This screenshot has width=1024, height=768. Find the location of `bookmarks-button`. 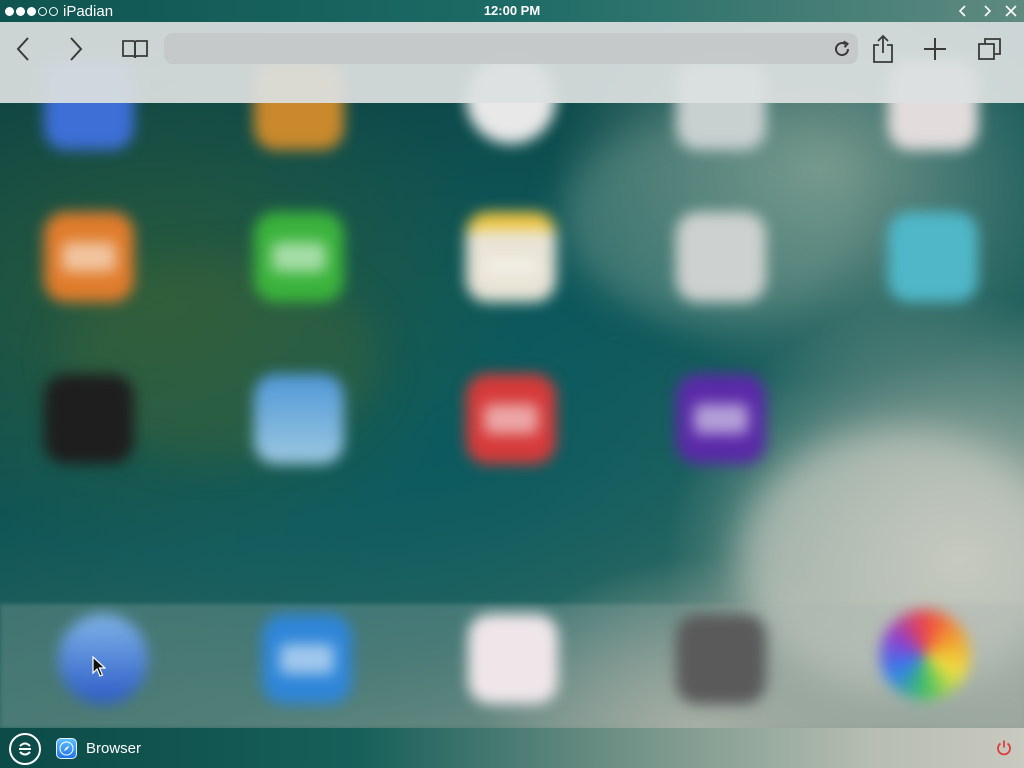

bookmarks-button is located at coordinates (135, 49).